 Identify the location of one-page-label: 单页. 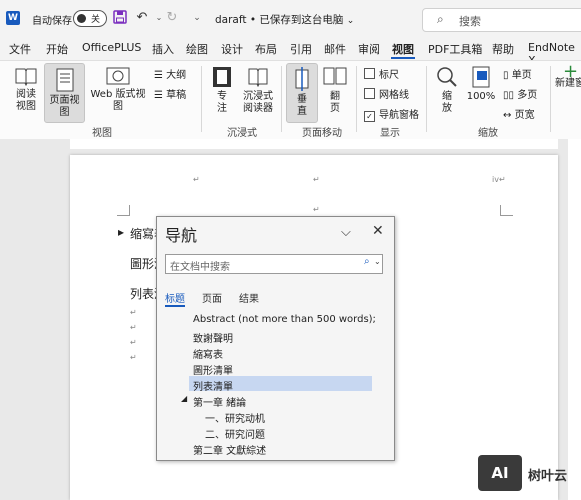
(521, 75).